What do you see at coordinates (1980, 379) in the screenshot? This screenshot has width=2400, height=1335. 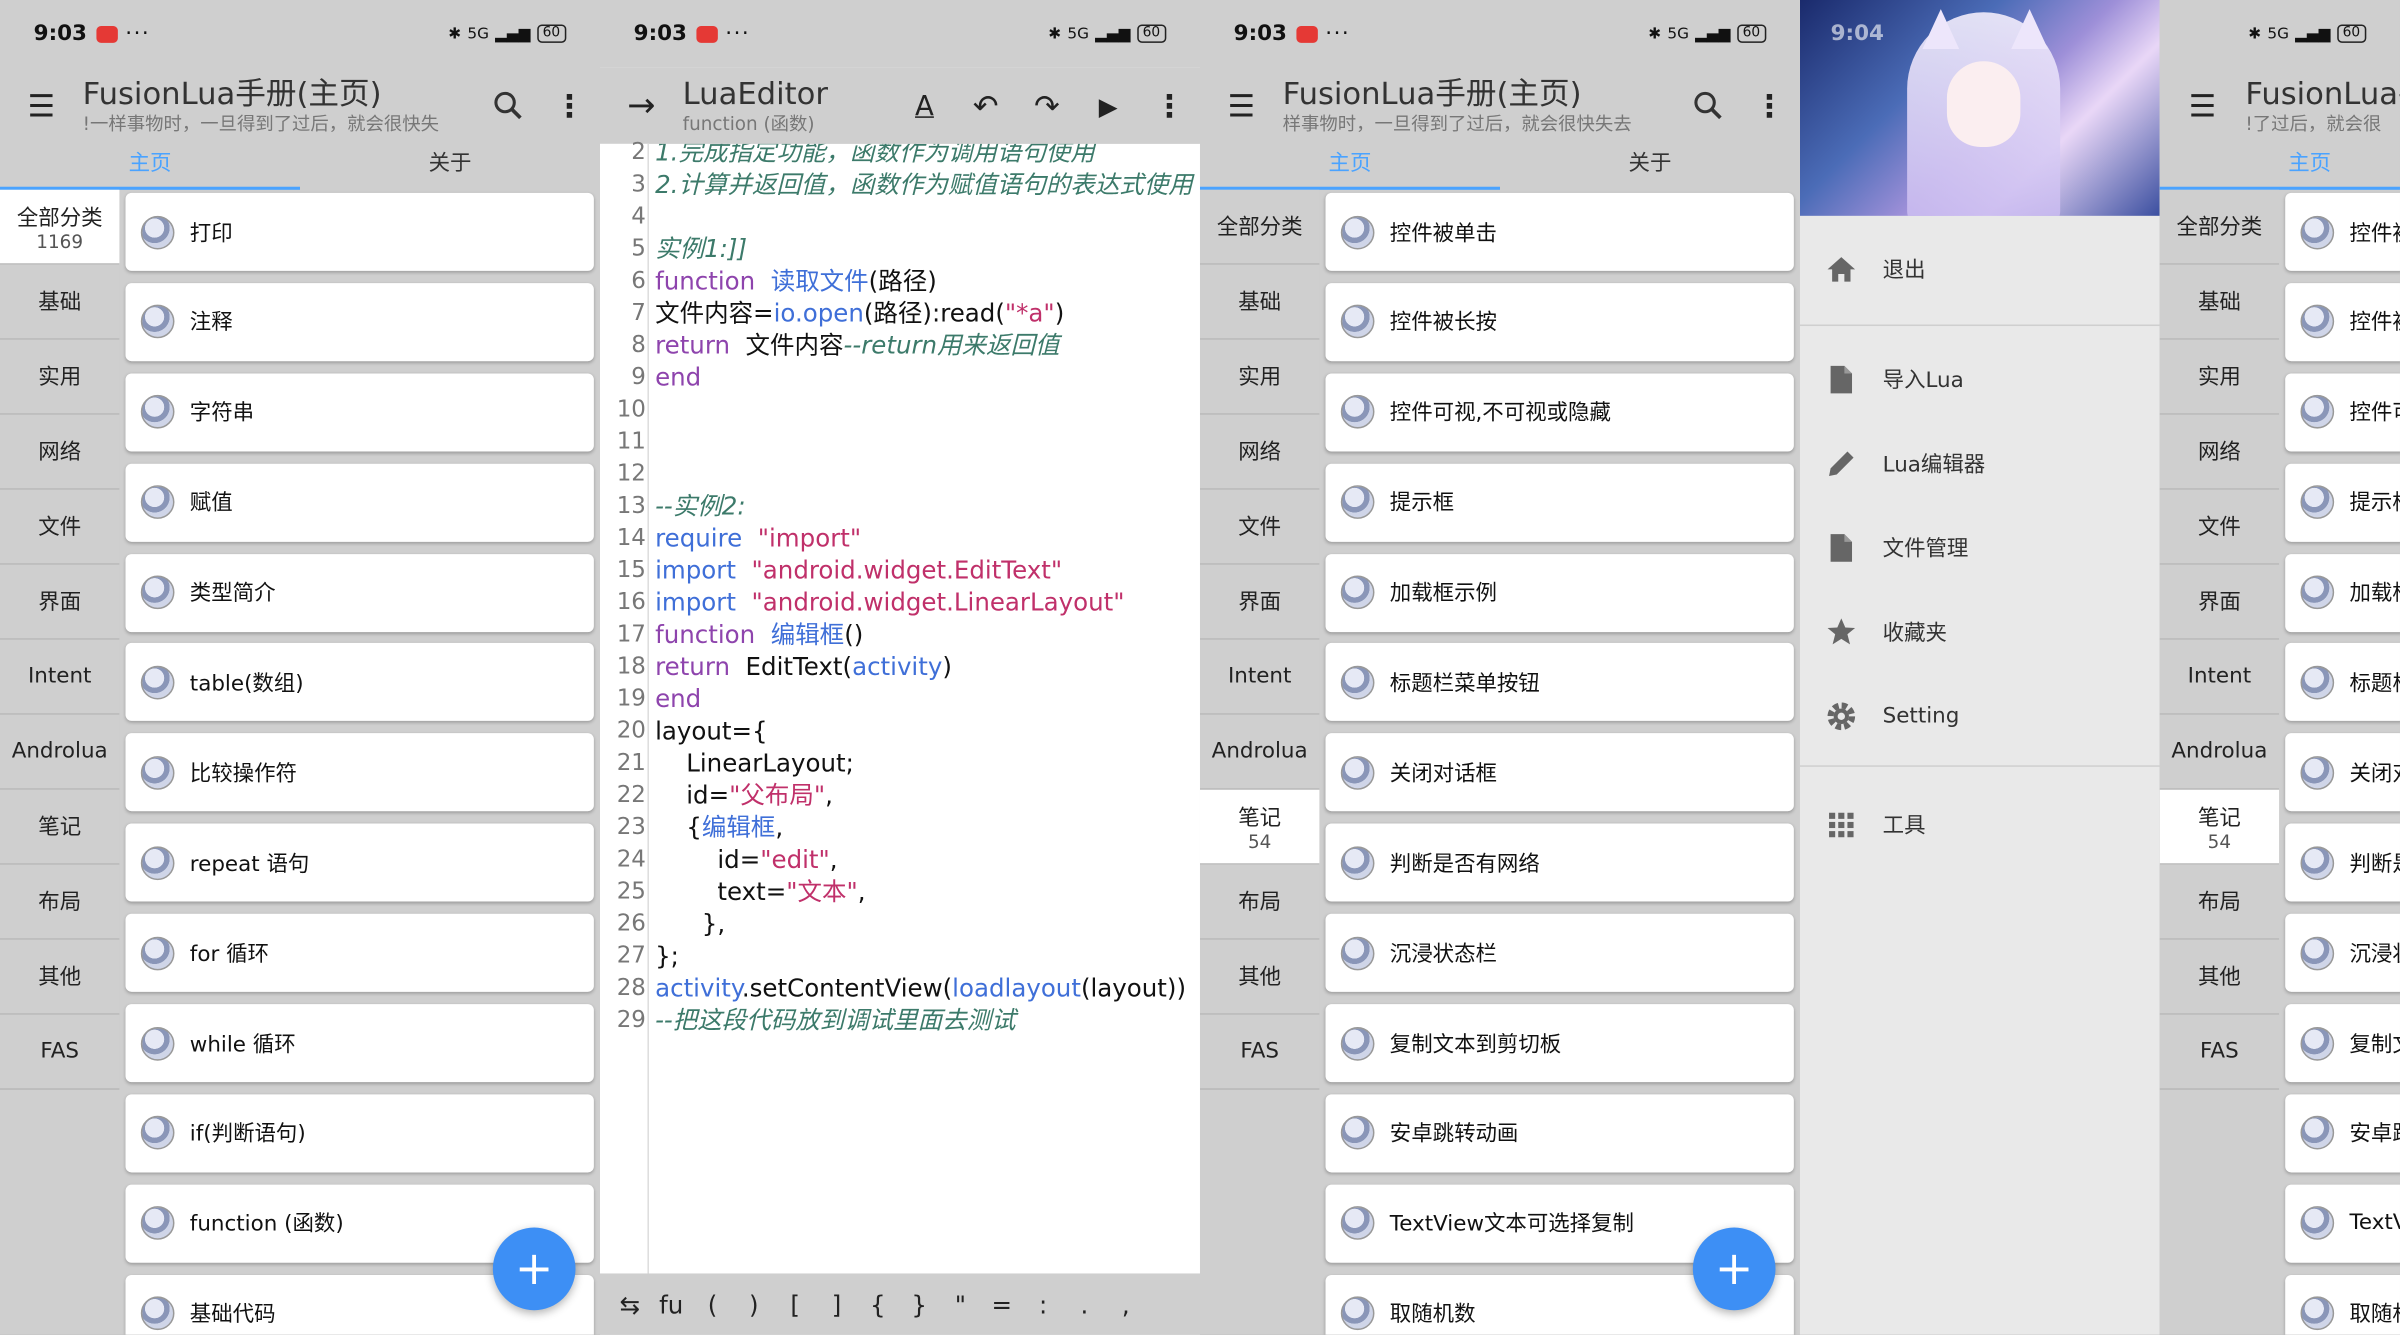 I see `drawer-item-import-lua: 导入Lua` at bounding box center [1980, 379].